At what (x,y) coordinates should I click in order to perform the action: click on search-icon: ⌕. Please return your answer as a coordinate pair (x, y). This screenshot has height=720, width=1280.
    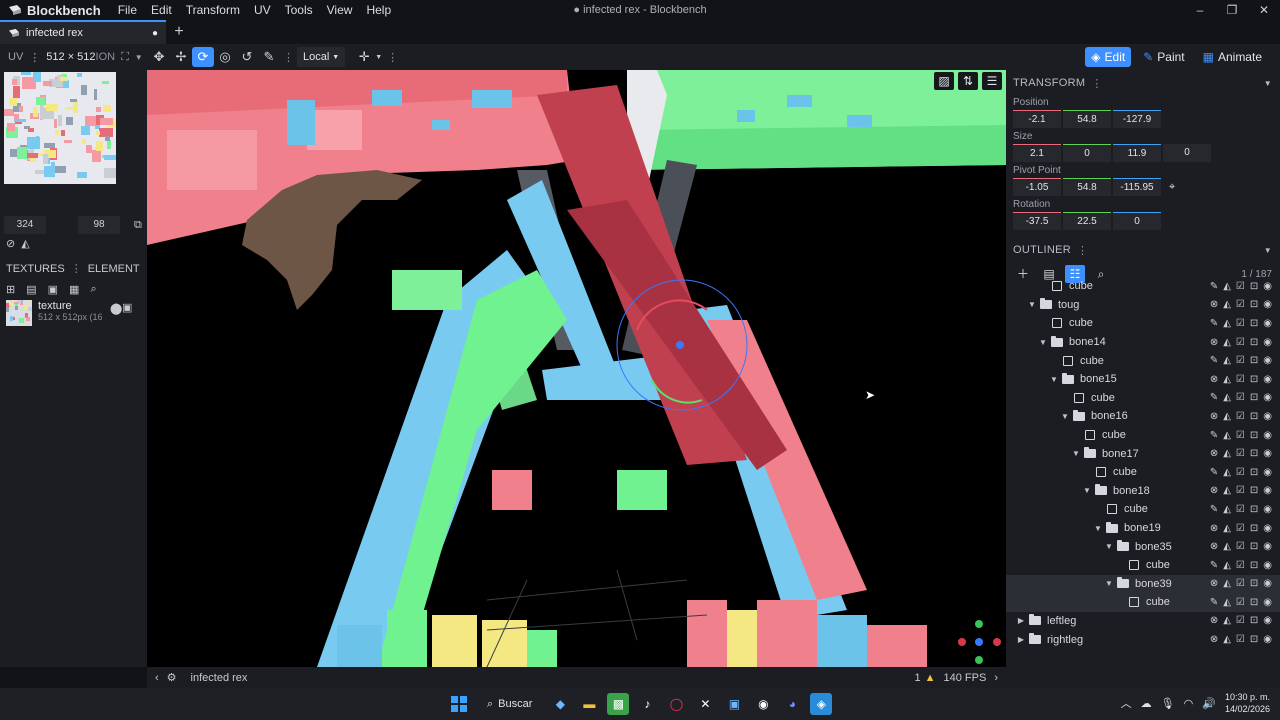
    Looking at the image, I should click on (93, 289).